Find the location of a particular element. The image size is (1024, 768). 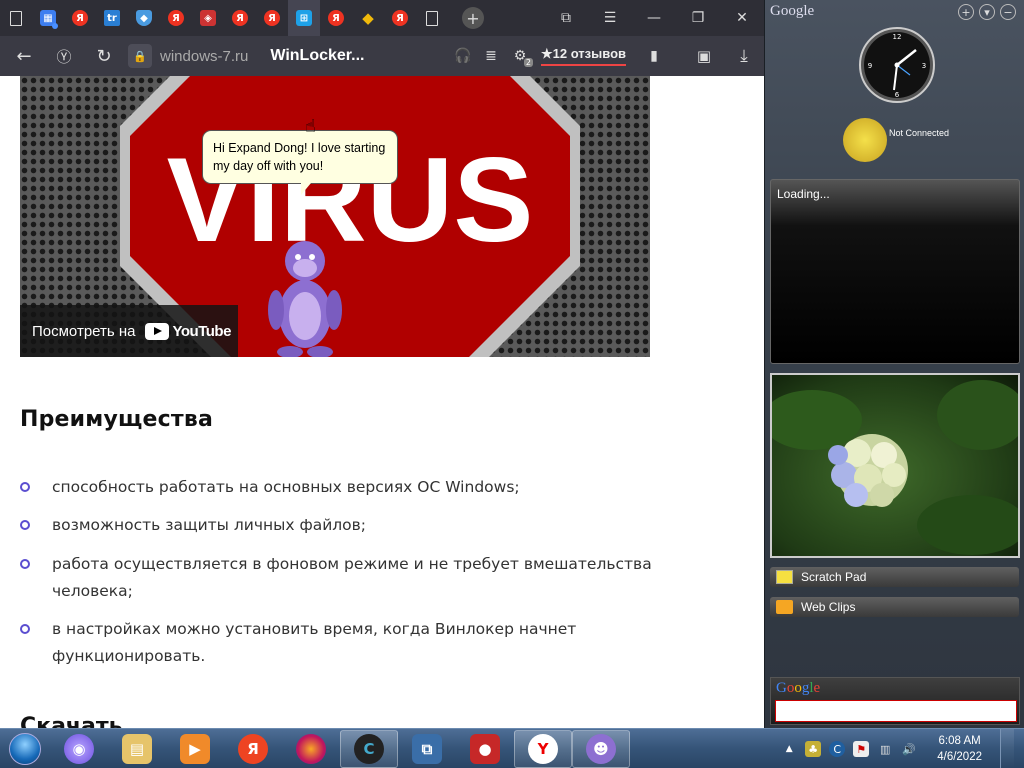

menu-icon: ☰ is located at coordinates (610, 18).